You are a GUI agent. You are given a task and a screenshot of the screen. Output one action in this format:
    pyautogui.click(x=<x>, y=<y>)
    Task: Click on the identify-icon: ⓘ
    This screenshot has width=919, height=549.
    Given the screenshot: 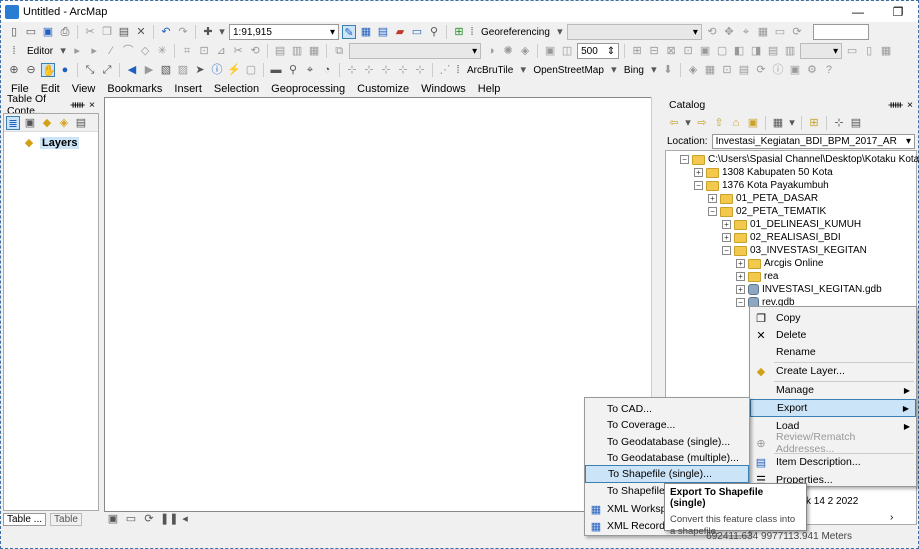 What is the action you would take?
    pyautogui.click(x=217, y=70)
    